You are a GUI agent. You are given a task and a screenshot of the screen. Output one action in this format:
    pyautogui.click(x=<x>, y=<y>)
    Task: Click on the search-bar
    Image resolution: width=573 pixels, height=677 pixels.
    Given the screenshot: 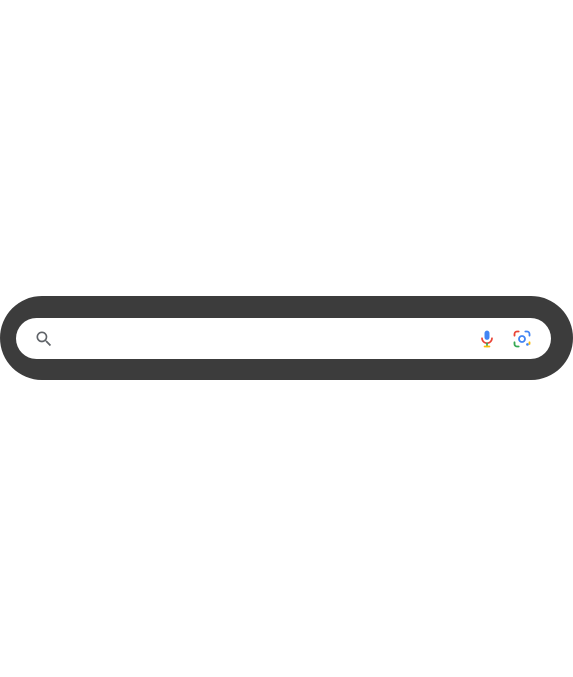 What is the action you would take?
    pyautogui.click(x=283, y=338)
    